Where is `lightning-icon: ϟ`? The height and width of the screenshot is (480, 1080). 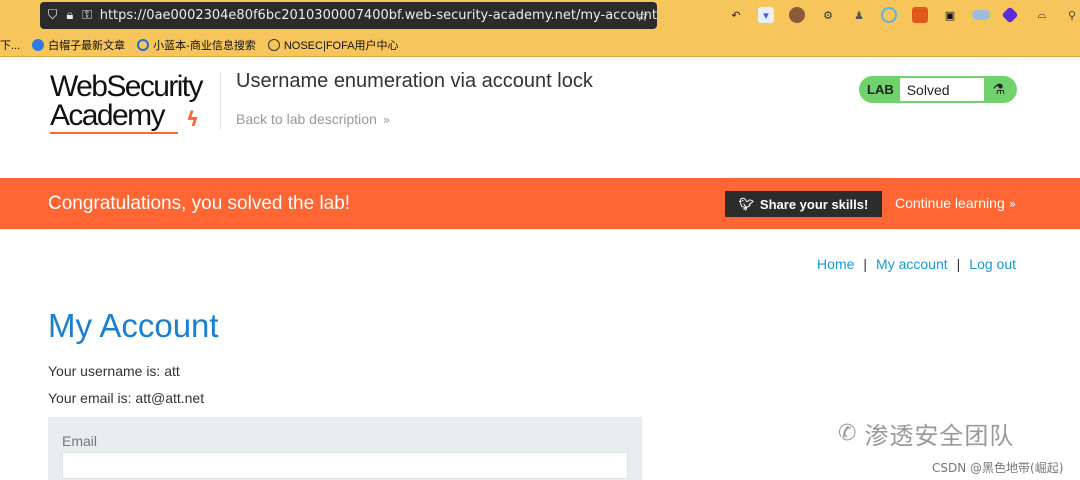
lightning-icon: ϟ is located at coordinates (193, 119).